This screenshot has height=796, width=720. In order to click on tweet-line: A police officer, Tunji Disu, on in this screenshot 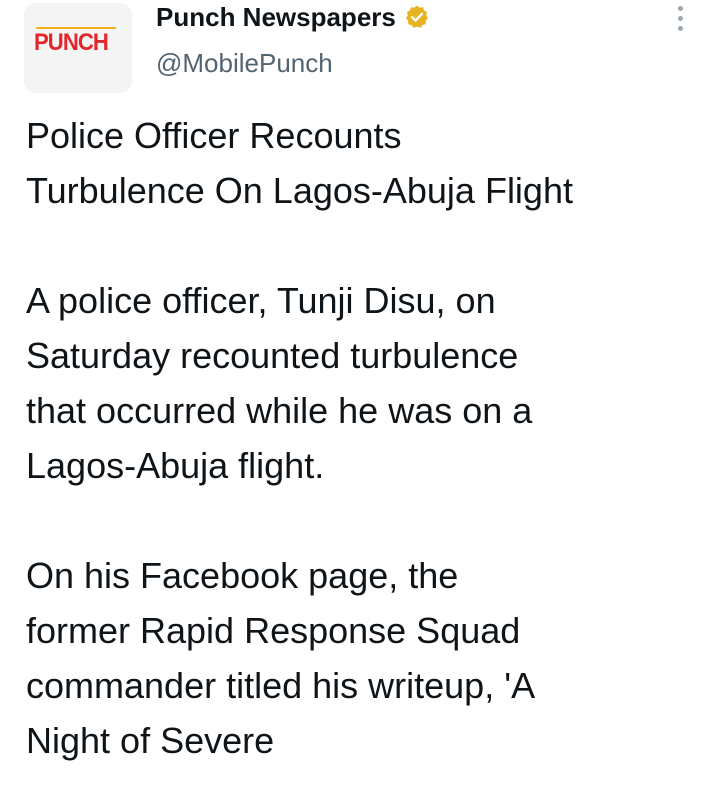, I will do `click(261, 300)`.